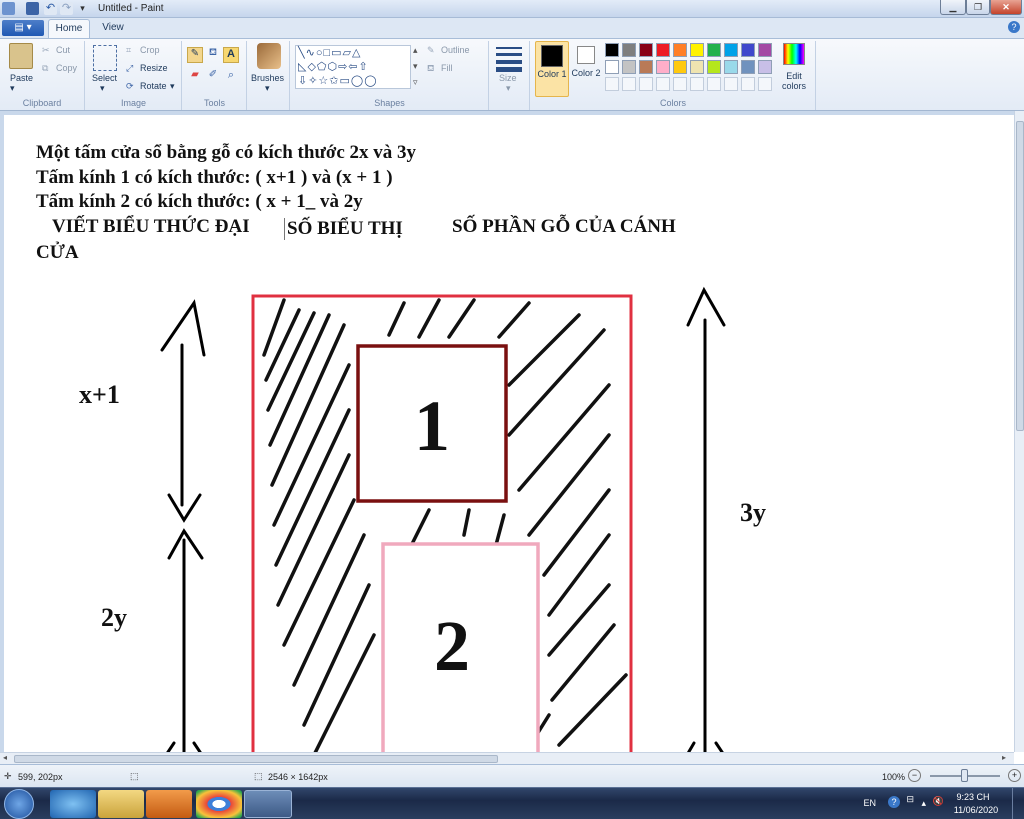 This screenshot has height=819, width=1024. I want to click on tab-home: Home, so click(69, 28).